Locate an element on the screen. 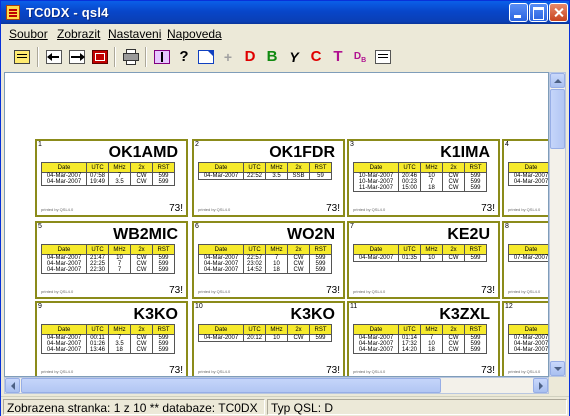 The width and height of the screenshot is (570, 416). qso-header-cell: RST is located at coordinates (475, 167).